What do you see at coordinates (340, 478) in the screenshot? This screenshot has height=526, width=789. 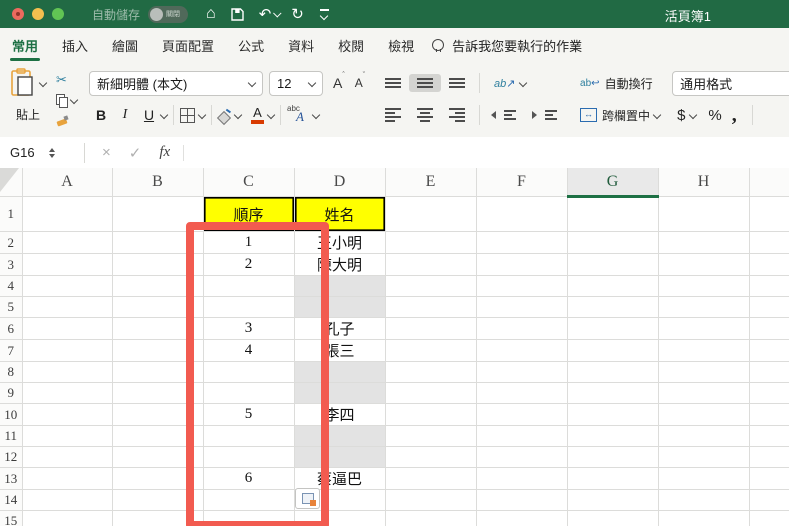 I see `cell-d13: 蔡逼巴` at bounding box center [340, 478].